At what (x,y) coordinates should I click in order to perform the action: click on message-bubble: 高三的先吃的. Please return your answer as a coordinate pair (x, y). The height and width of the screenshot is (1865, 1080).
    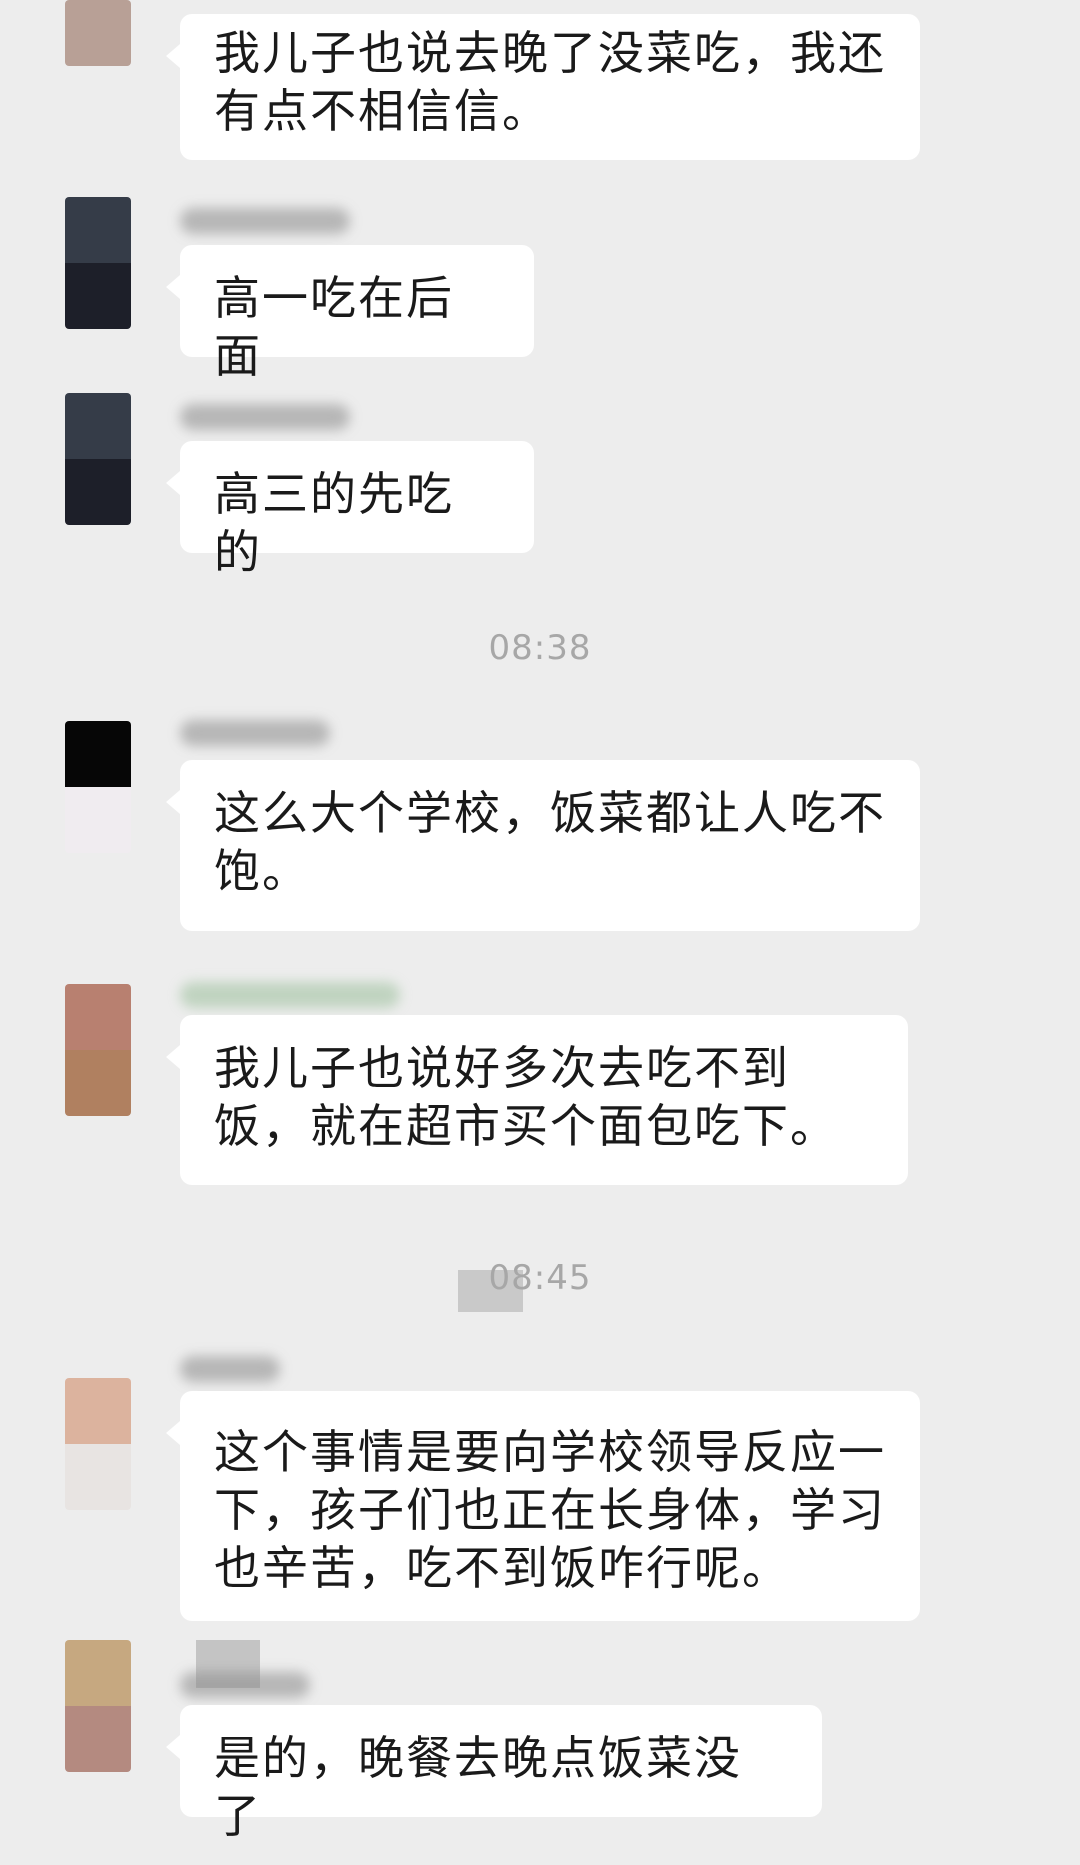
    Looking at the image, I should click on (350, 510).